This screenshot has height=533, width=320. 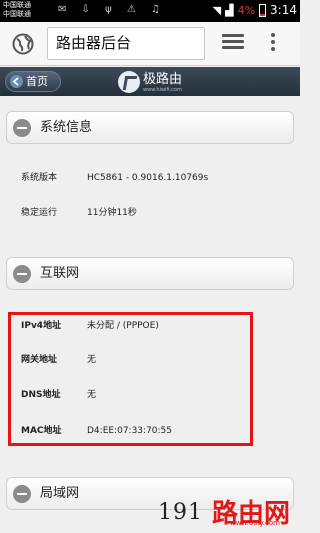 I want to click on row-label: 系统版本, so click(x=39, y=178).